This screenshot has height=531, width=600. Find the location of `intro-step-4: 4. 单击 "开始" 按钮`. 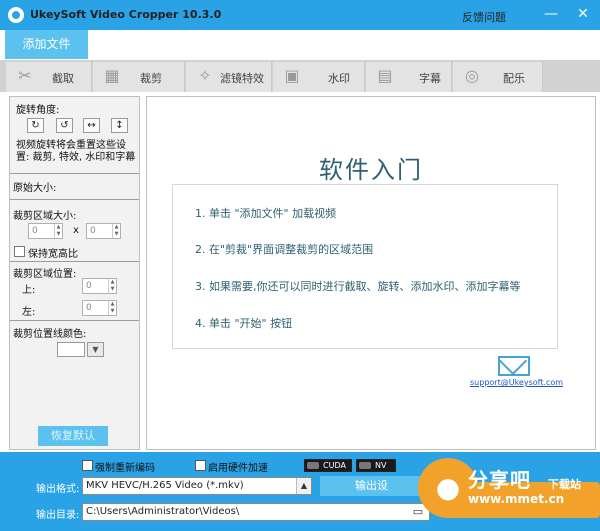

intro-step-4: 4. 单击 "开始" 按钮 is located at coordinates (244, 323).